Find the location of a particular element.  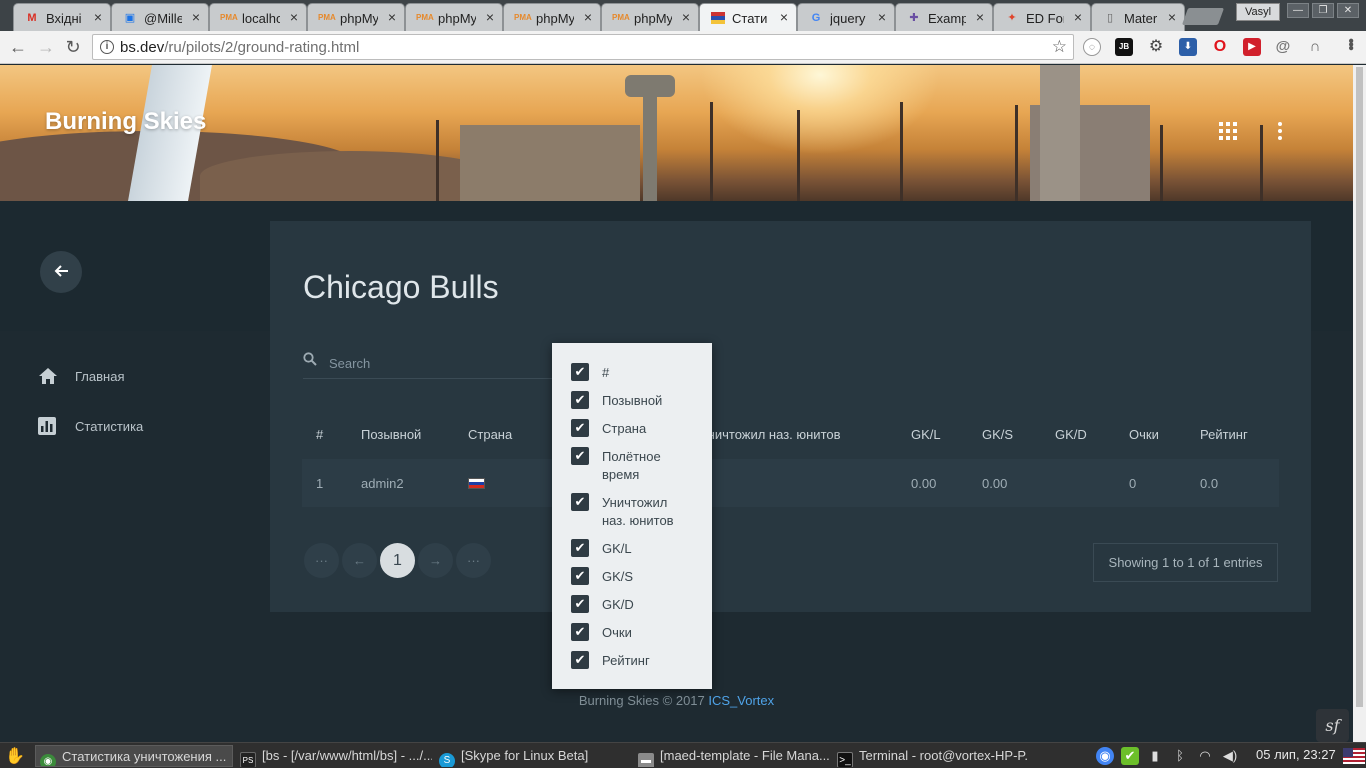

new-tab-button is located at coordinates (1203, 16).